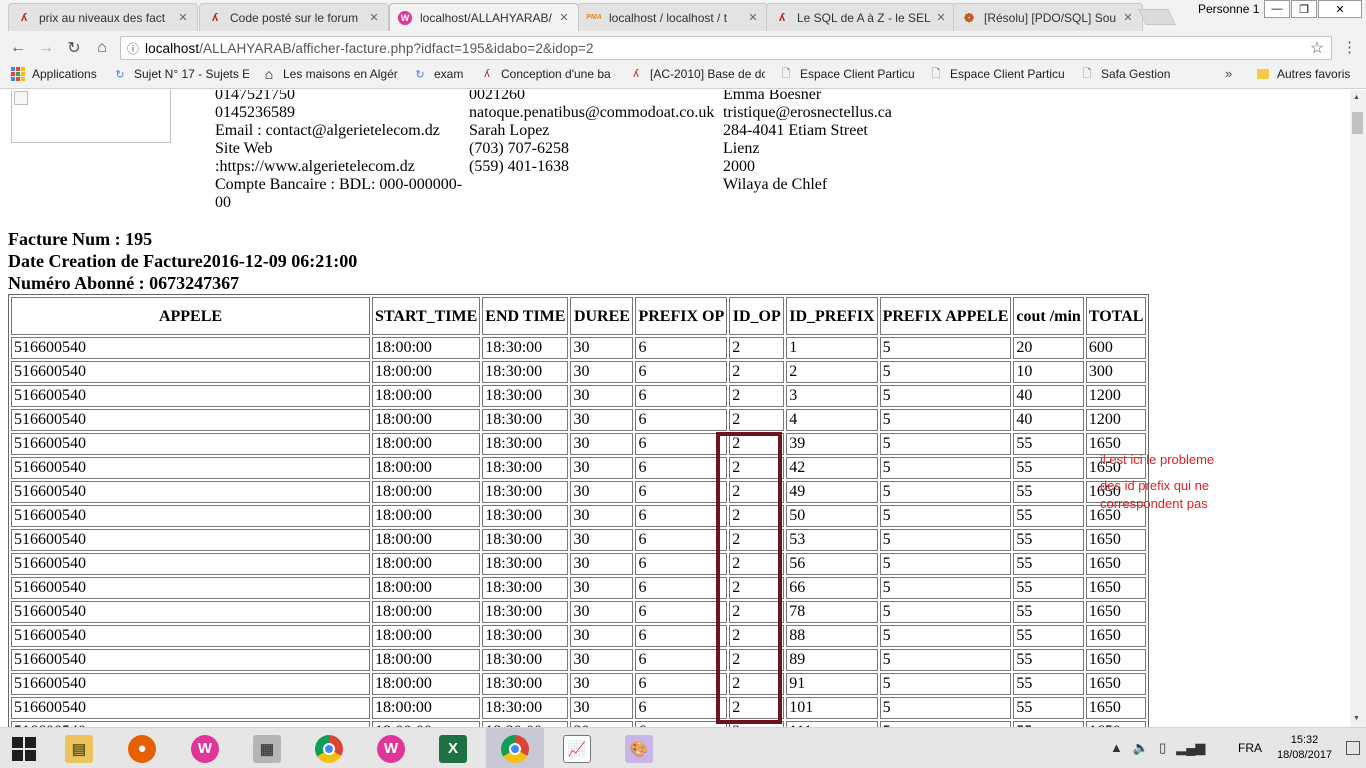 The height and width of the screenshot is (768, 1366). Describe the element at coordinates (1162, 748) in the screenshot. I see `battery-icon: ▯` at that location.